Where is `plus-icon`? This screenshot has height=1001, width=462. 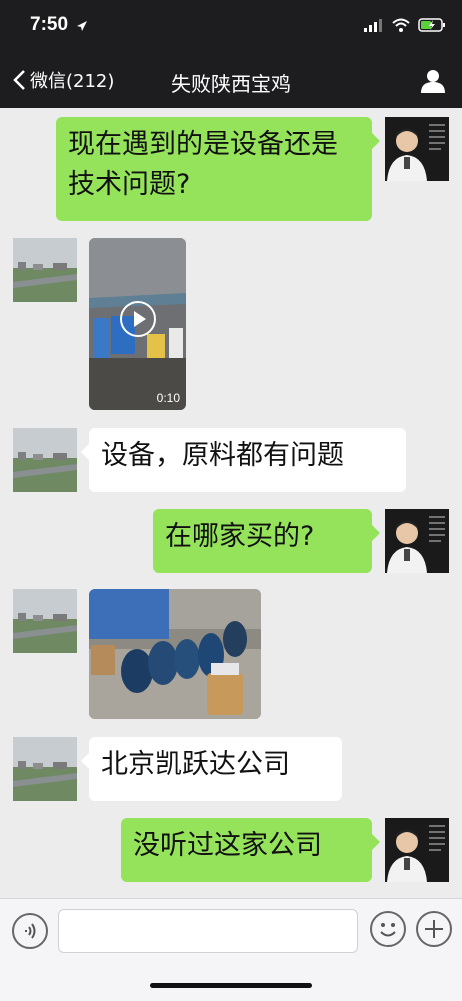 plus-icon is located at coordinates (434, 929).